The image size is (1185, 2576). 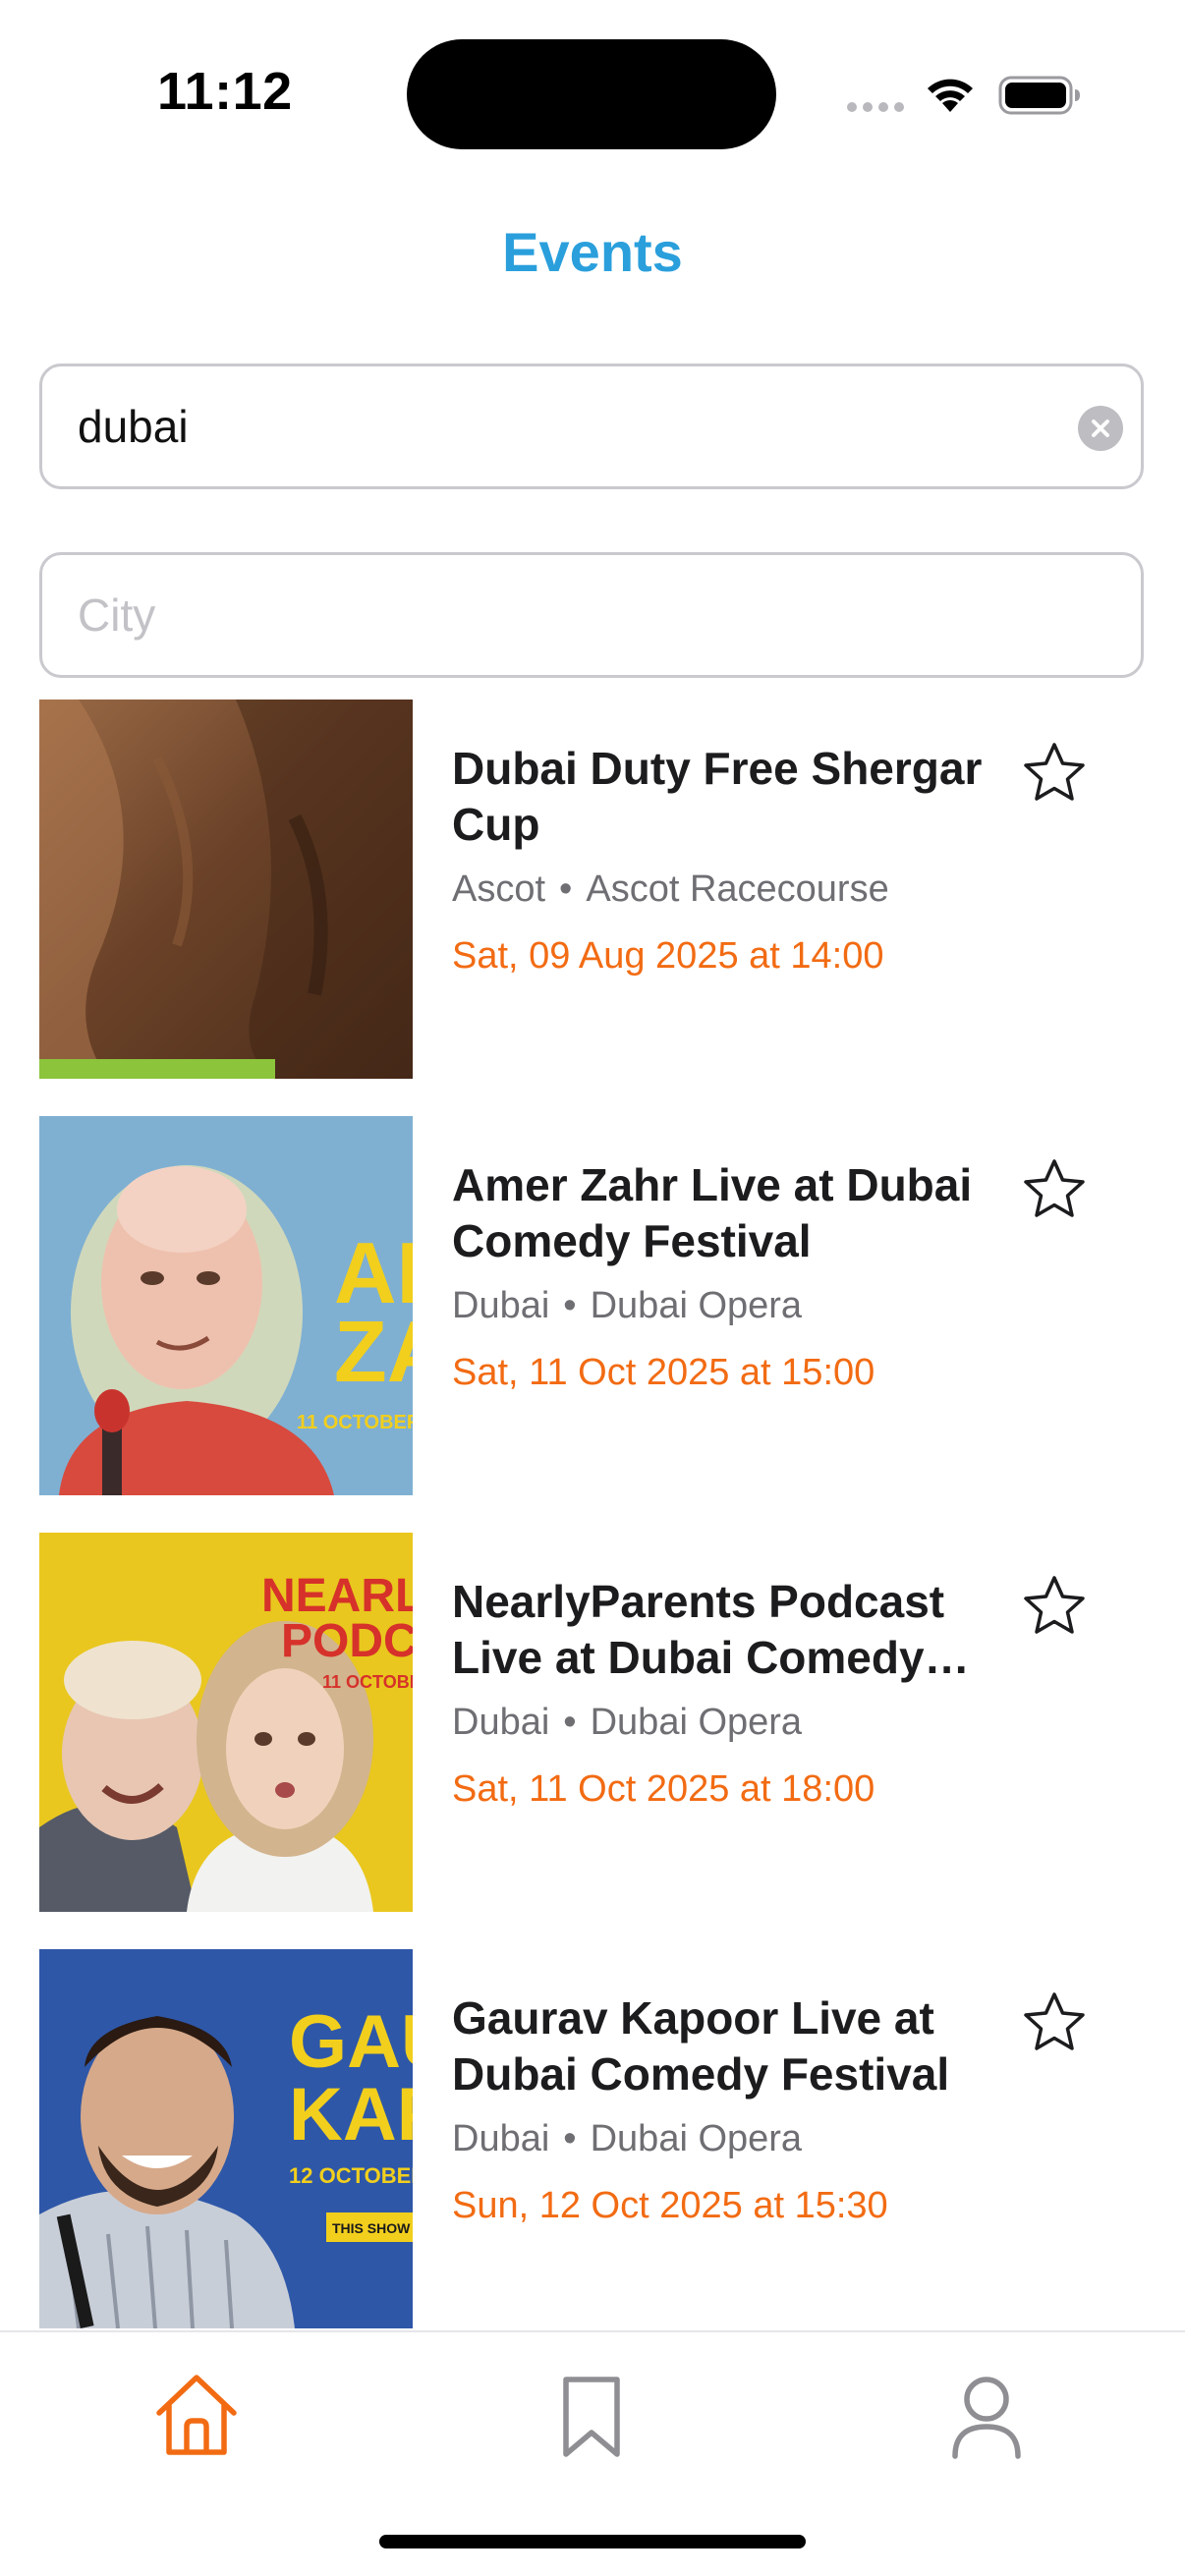 I want to click on close-icon, so click(x=1100, y=428).